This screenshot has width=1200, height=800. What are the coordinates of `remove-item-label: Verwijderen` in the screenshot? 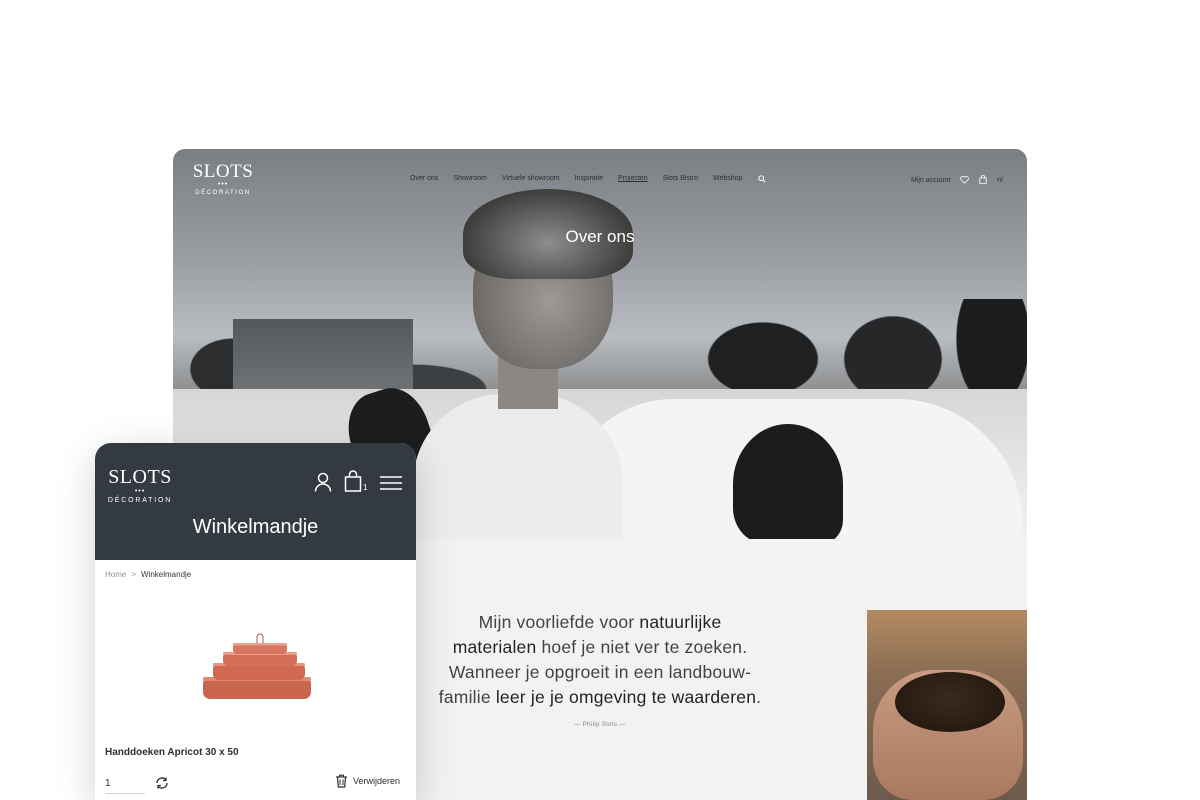 It's located at (377, 781).